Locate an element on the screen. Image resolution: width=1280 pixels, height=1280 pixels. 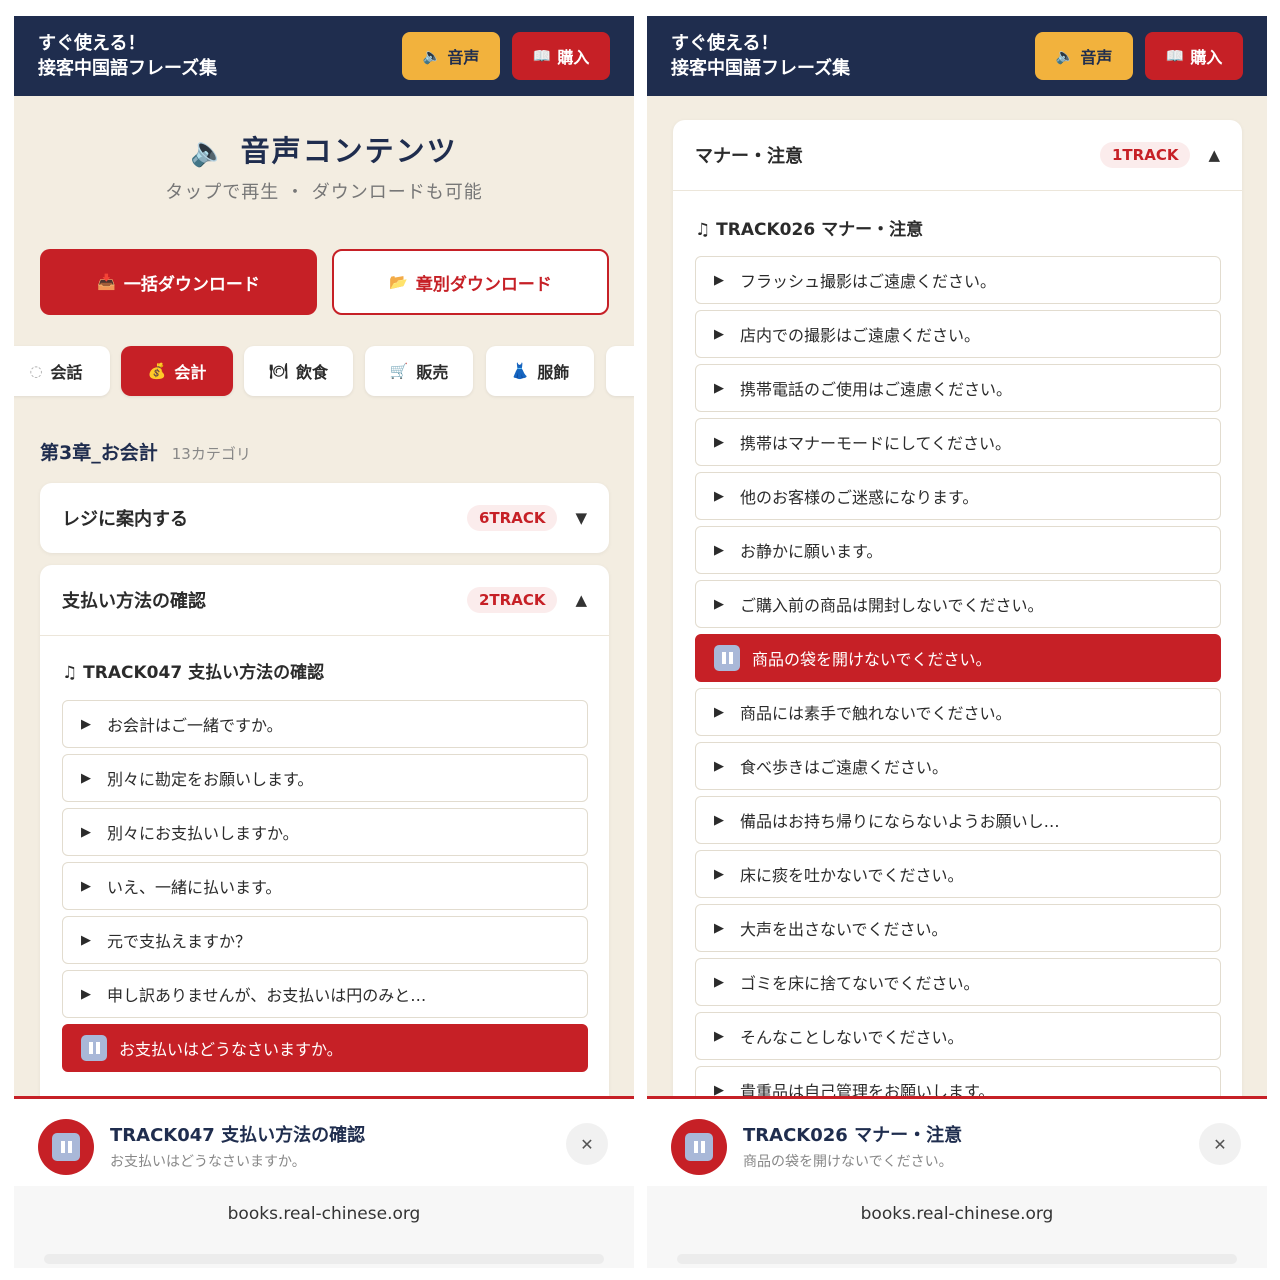
chip-conversation: ◌ 会話 is located at coordinates (62, 371).